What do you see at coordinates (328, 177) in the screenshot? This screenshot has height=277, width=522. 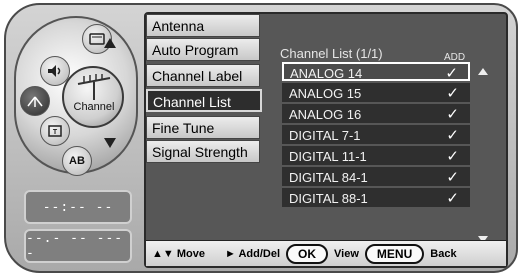 I see `channel-name: DIGITAL 84-1` at bounding box center [328, 177].